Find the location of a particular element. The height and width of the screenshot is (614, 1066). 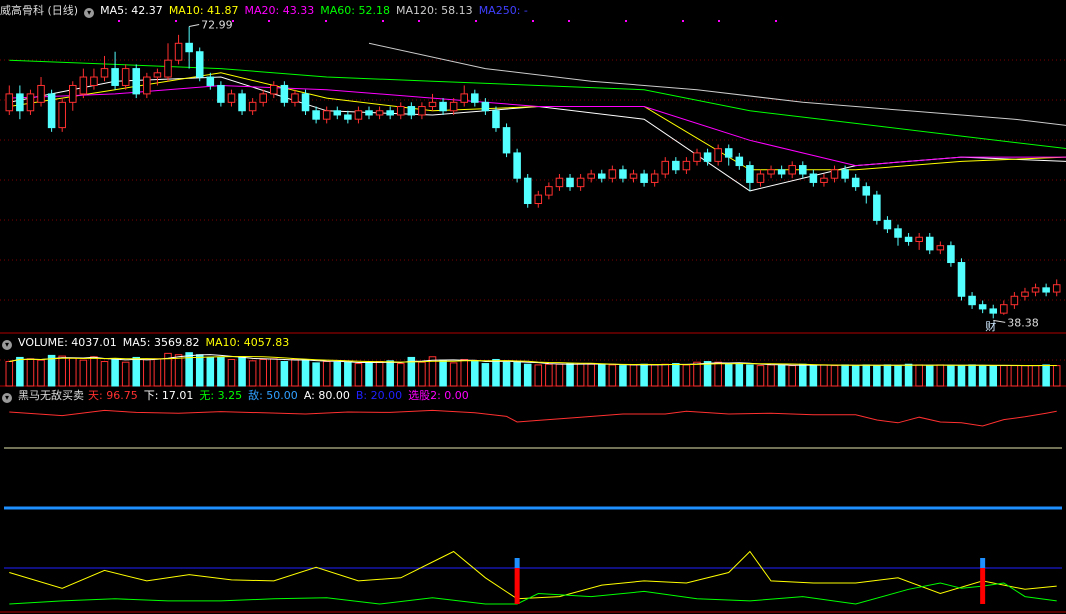

low-price-label: 38.38 is located at coordinates (1023, 322).